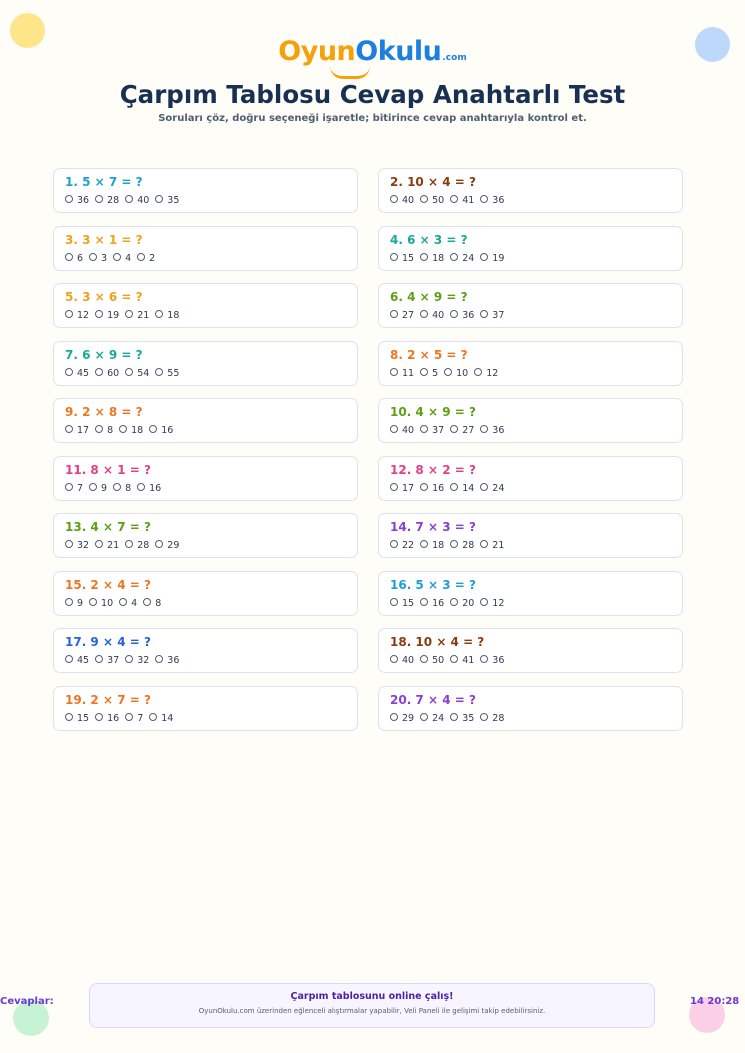 The height and width of the screenshot is (1053, 745). What do you see at coordinates (77, 545) in the screenshot?
I see `answer-option: 32` at bounding box center [77, 545].